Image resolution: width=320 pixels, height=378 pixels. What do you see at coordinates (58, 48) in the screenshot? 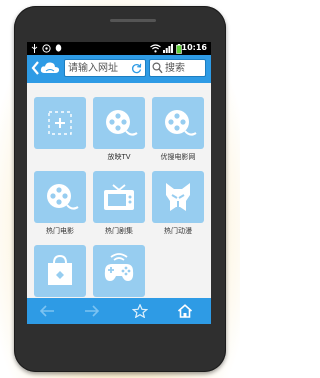
I see `qq-icon` at bounding box center [58, 48].